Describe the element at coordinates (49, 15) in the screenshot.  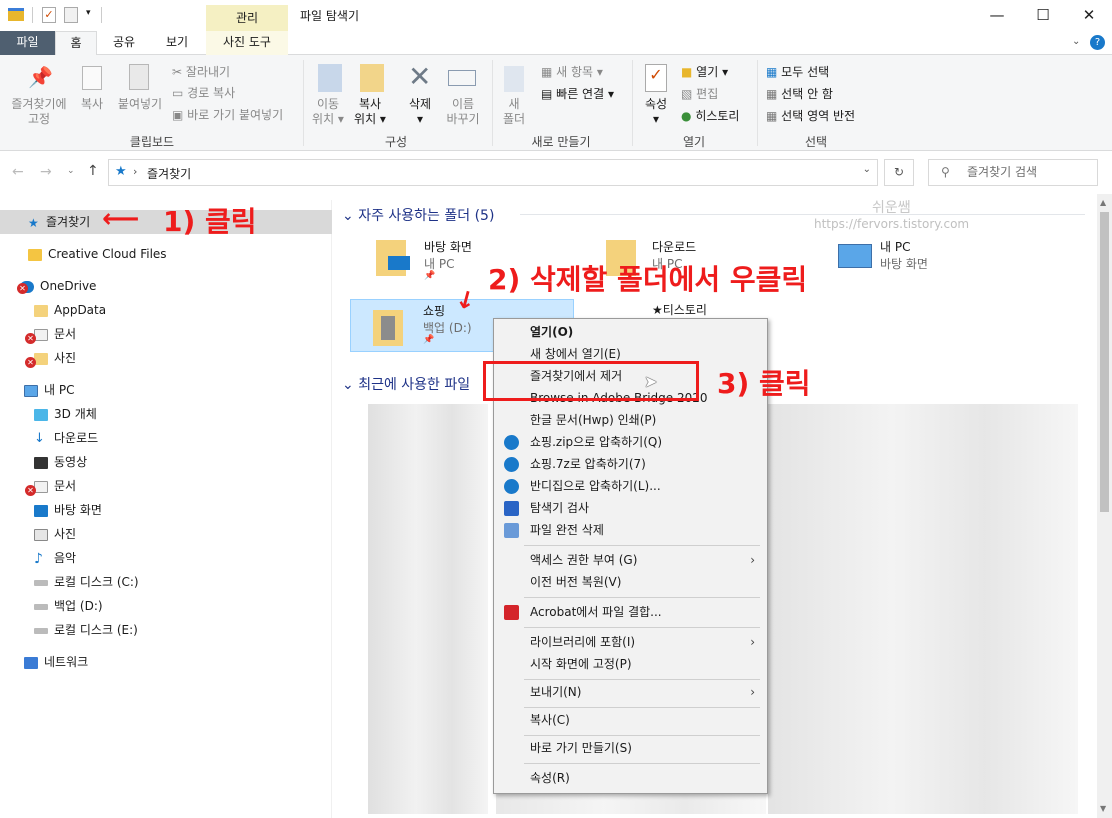
I see `properties-quick-icon: ✓` at that location.